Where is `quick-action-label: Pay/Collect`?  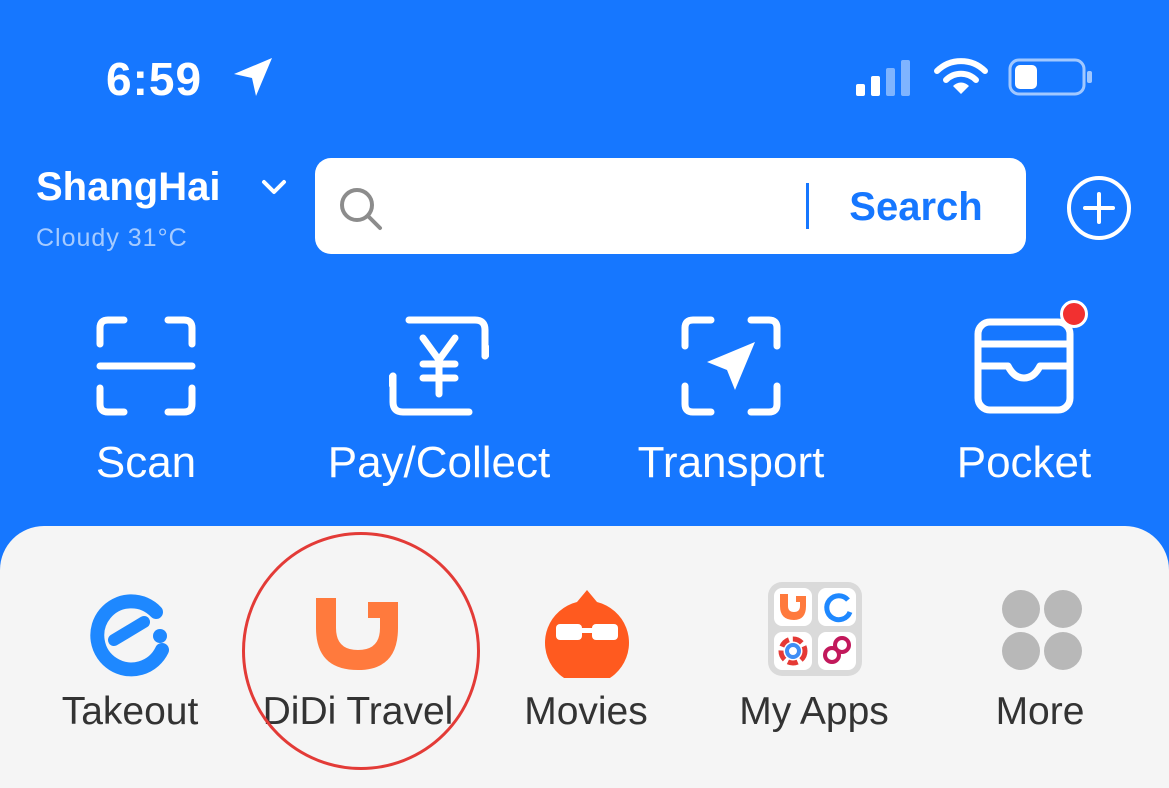 quick-action-label: Pay/Collect is located at coordinates (439, 462).